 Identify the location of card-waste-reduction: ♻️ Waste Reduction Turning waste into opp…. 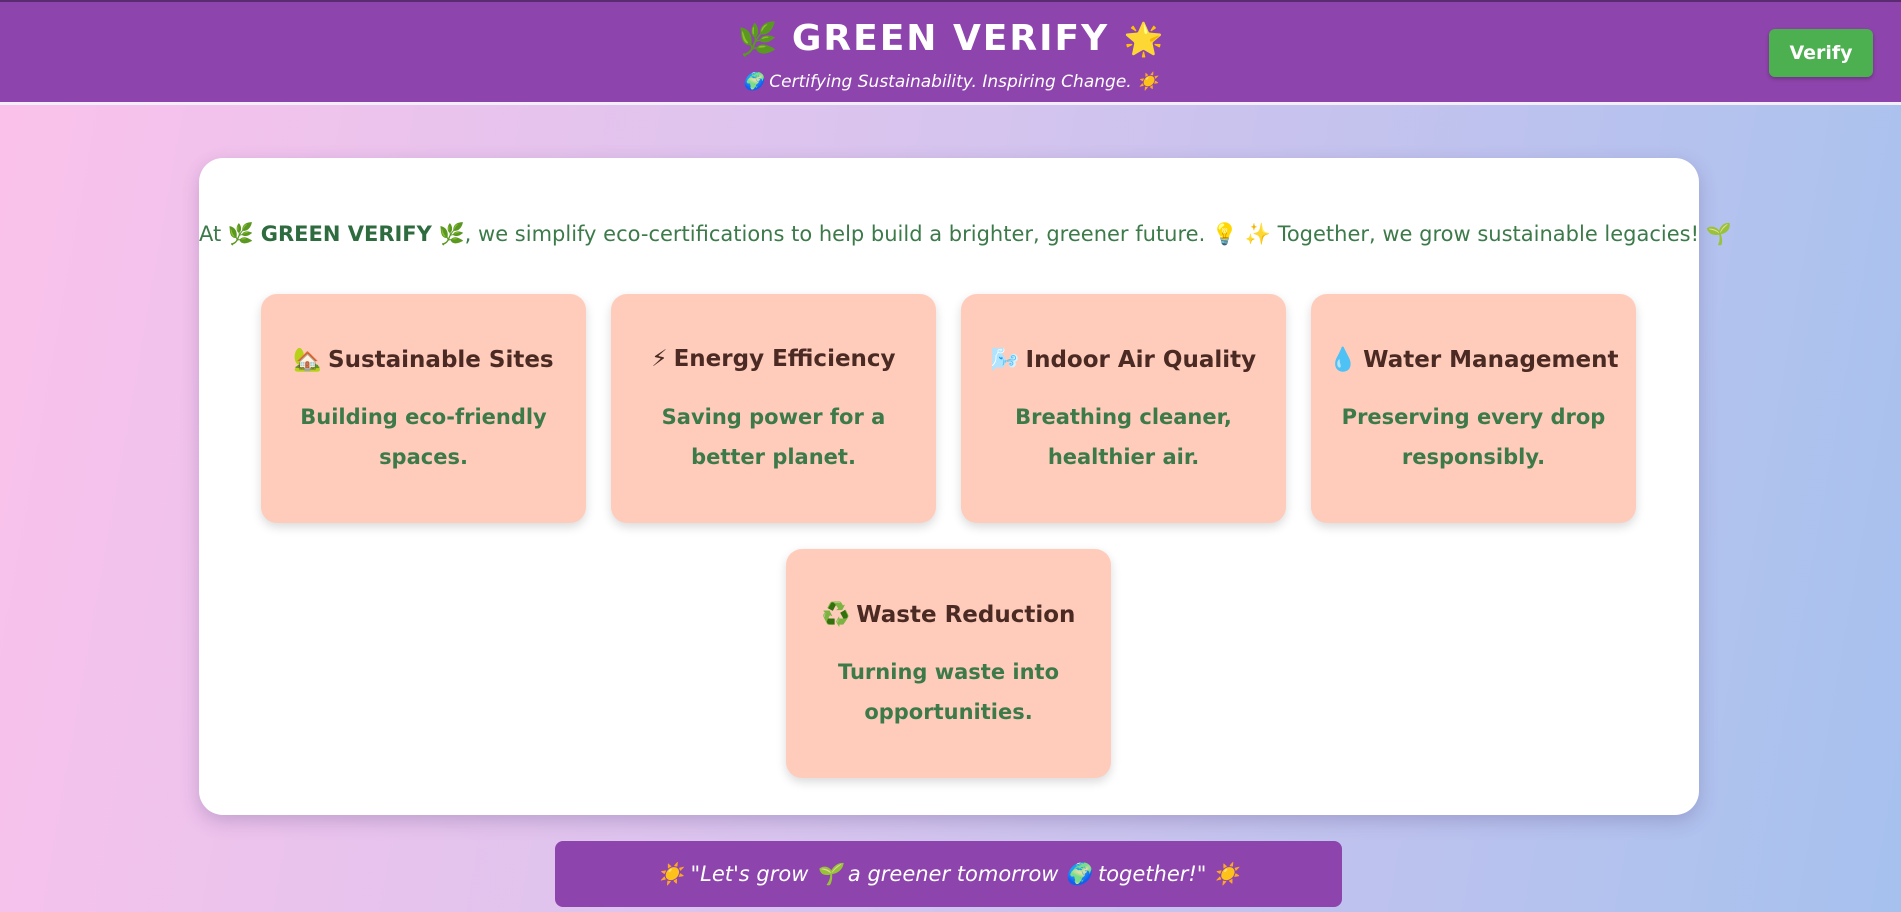
(948, 663).